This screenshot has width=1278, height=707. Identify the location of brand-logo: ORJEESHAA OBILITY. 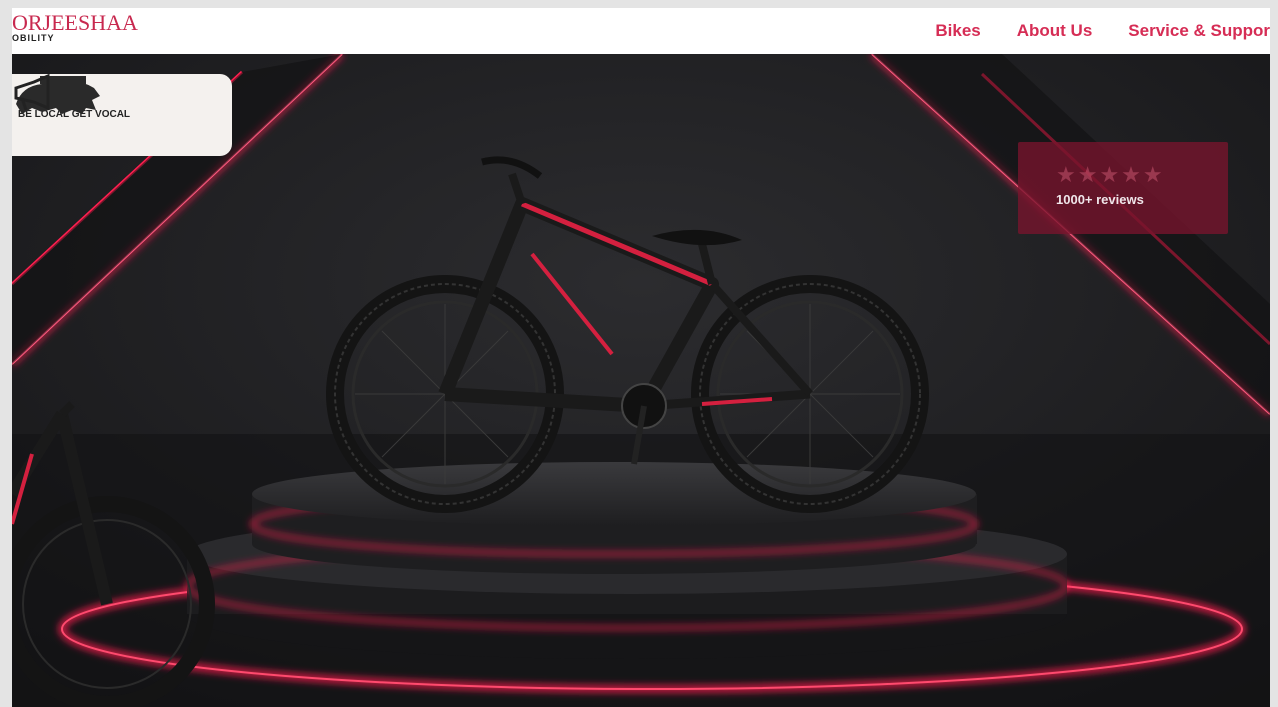
(75, 27).